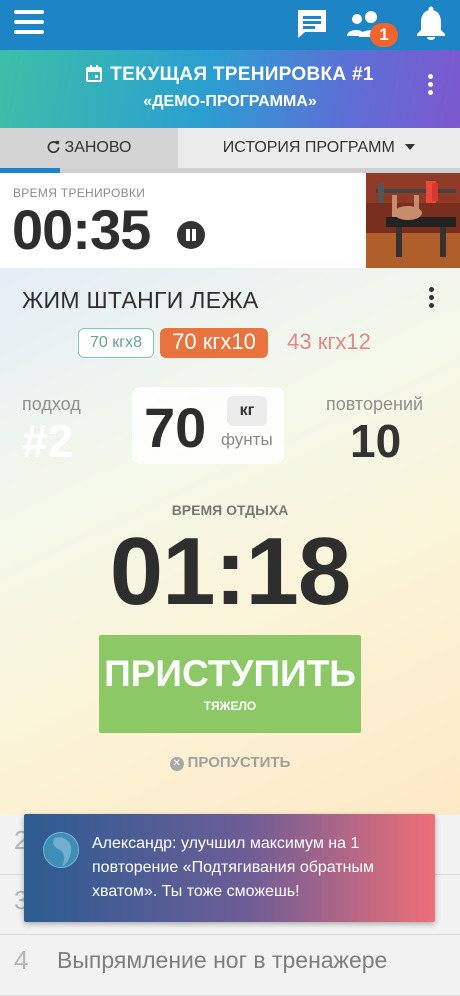  I want to click on set-chip-2: 70 кгx10, so click(214, 343).